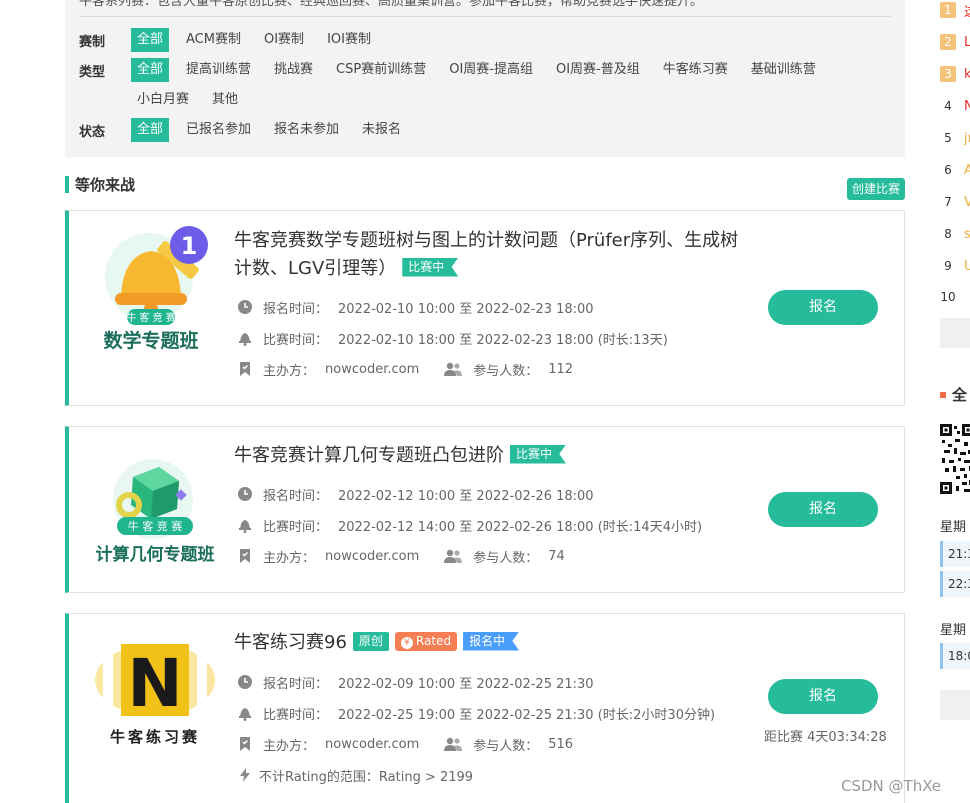 The height and width of the screenshot is (803, 970). I want to click on filter-option-registered-joined: 已报名参加, so click(218, 130).